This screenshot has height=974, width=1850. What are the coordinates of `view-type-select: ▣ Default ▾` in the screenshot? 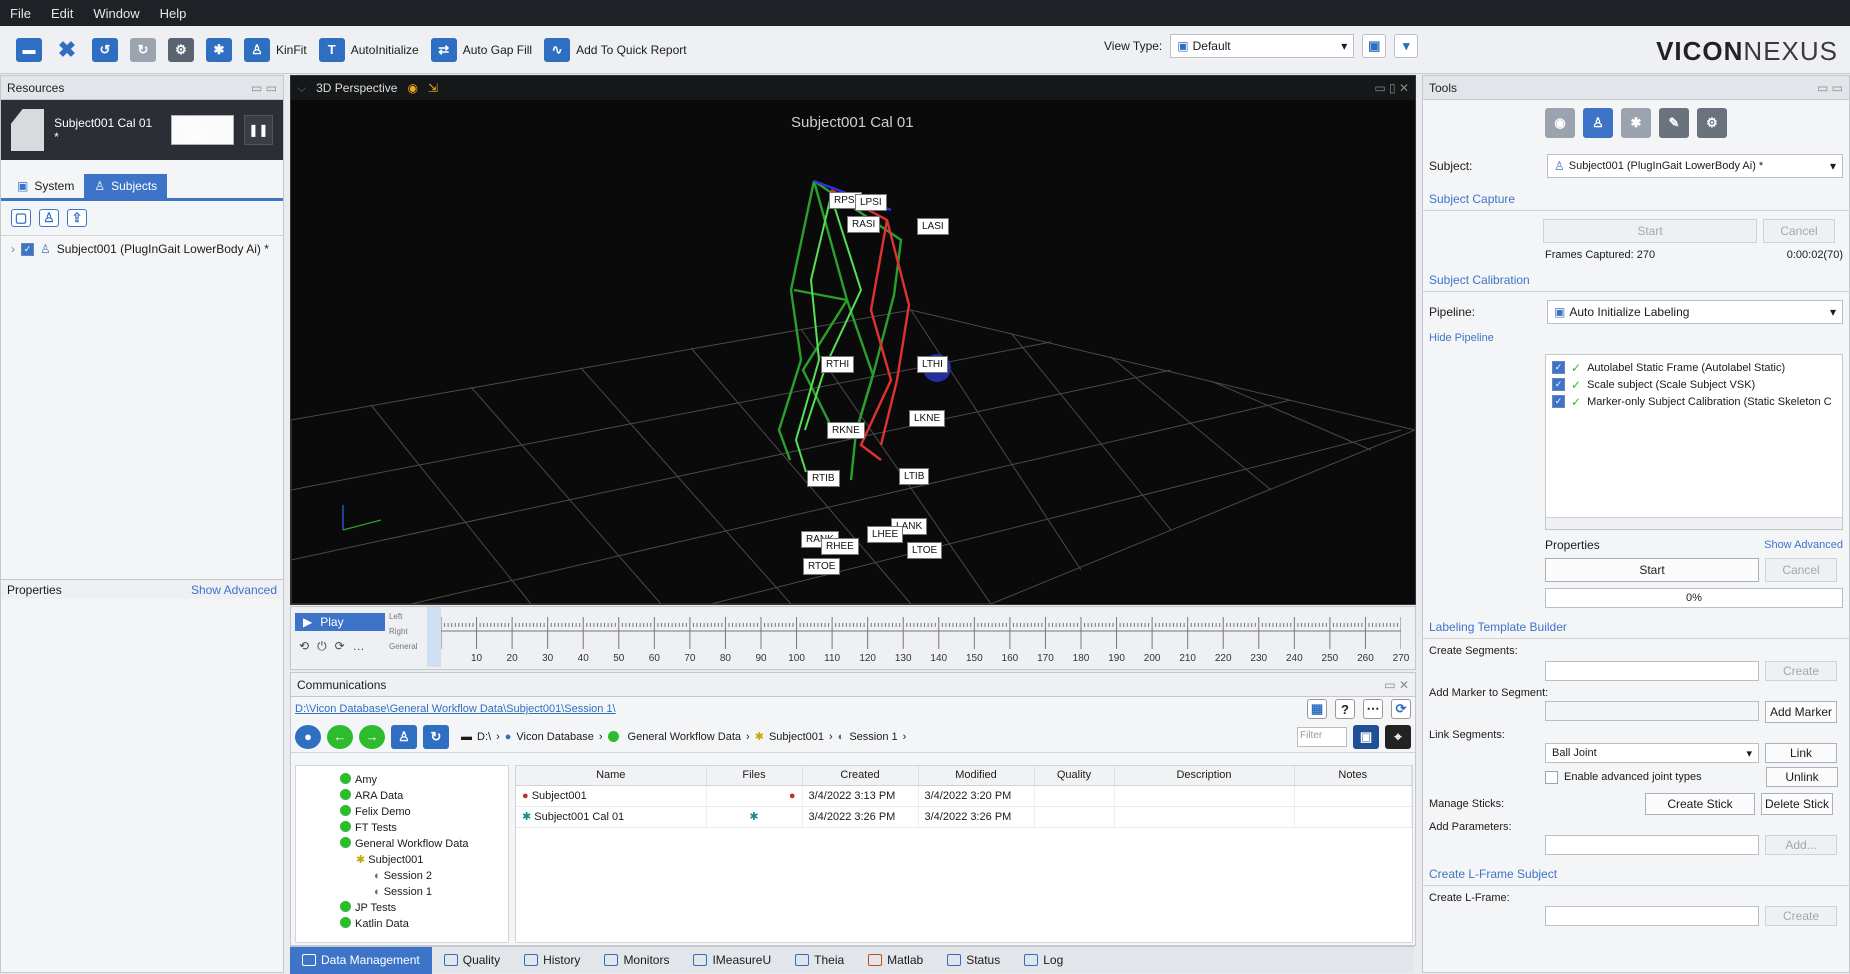 It's located at (1262, 46).